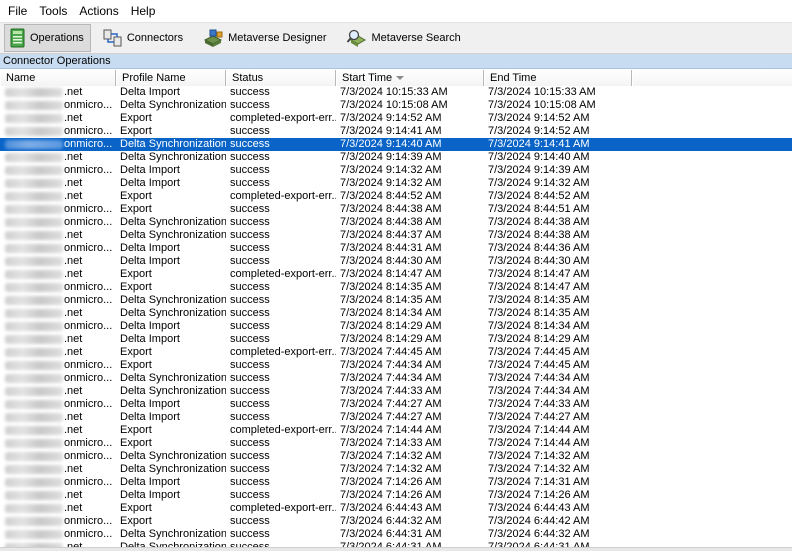 This screenshot has height=551, width=792. Describe the element at coordinates (404, 38) in the screenshot. I see `metaverse-search-button: Metaverse Search` at that location.